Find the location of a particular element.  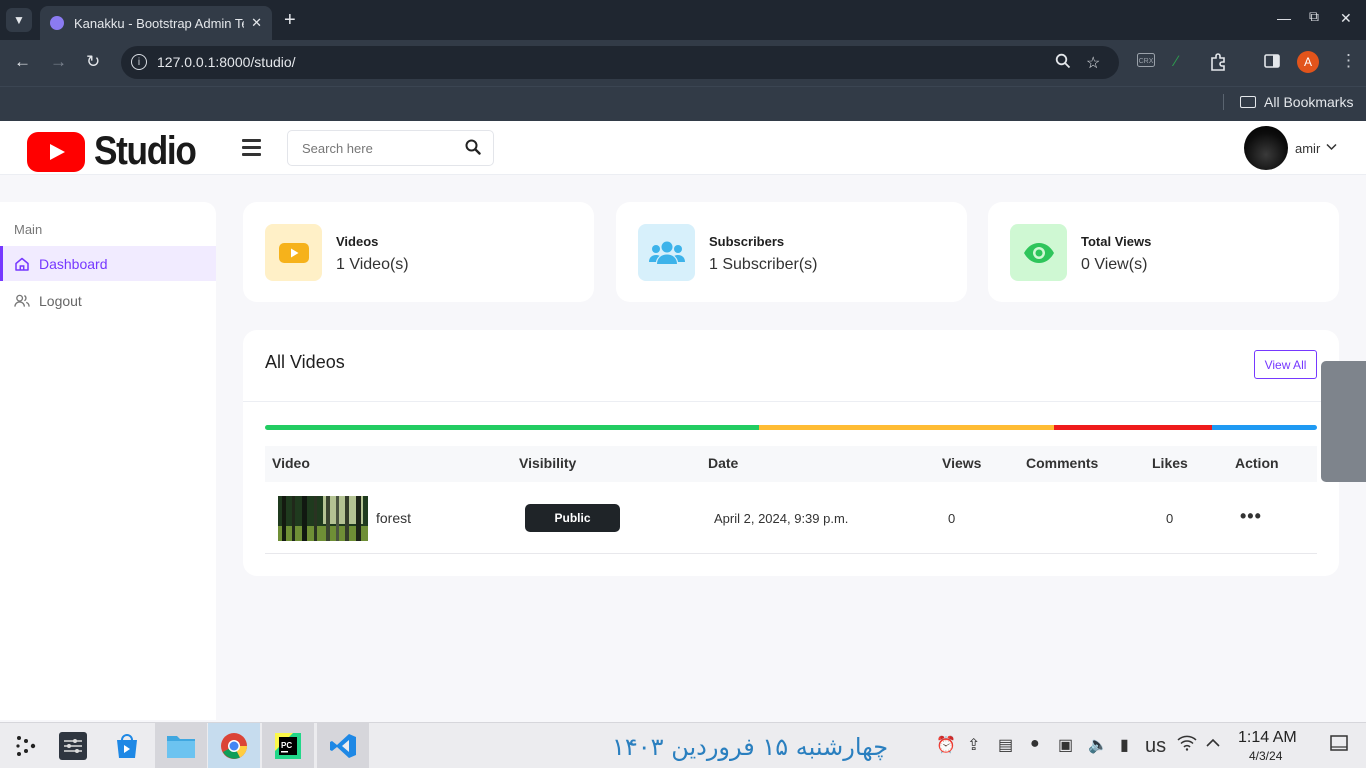

stat-value: 1 Video(s) is located at coordinates (372, 264).